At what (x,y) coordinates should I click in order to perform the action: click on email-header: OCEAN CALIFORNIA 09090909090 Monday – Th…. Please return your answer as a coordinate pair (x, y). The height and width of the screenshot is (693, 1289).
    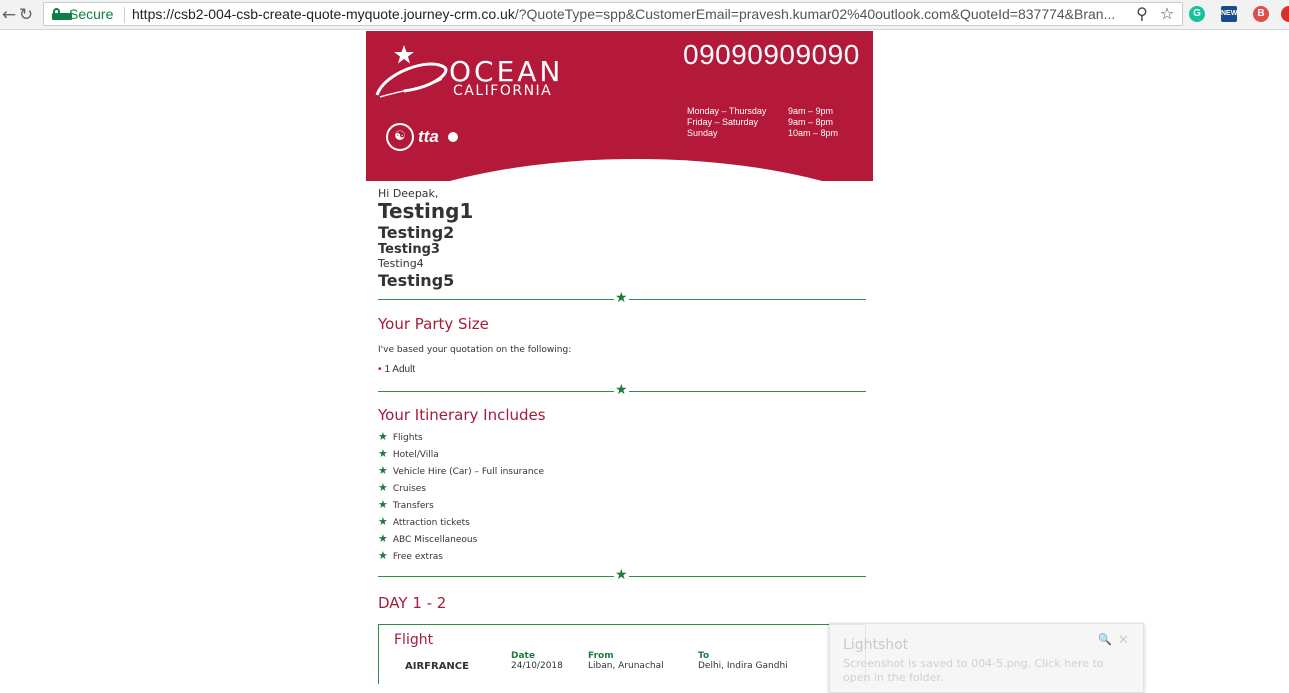
    Looking at the image, I should click on (619, 106).